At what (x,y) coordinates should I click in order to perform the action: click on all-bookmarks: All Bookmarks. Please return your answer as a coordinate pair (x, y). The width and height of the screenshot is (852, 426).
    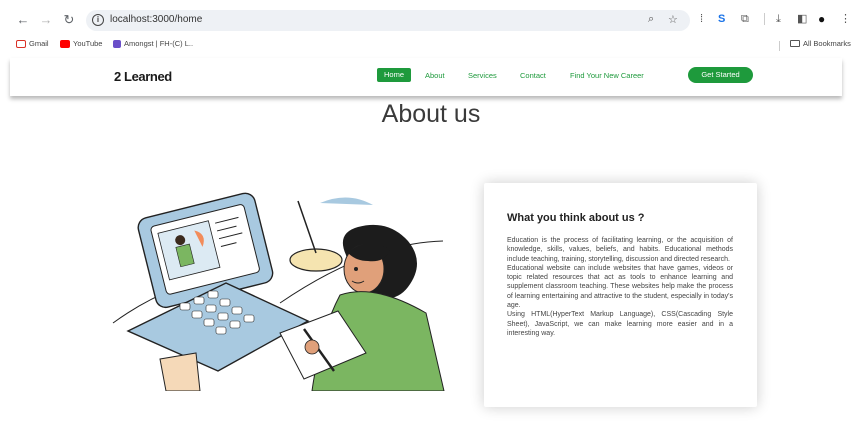
    Looking at the image, I should click on (820, 43).